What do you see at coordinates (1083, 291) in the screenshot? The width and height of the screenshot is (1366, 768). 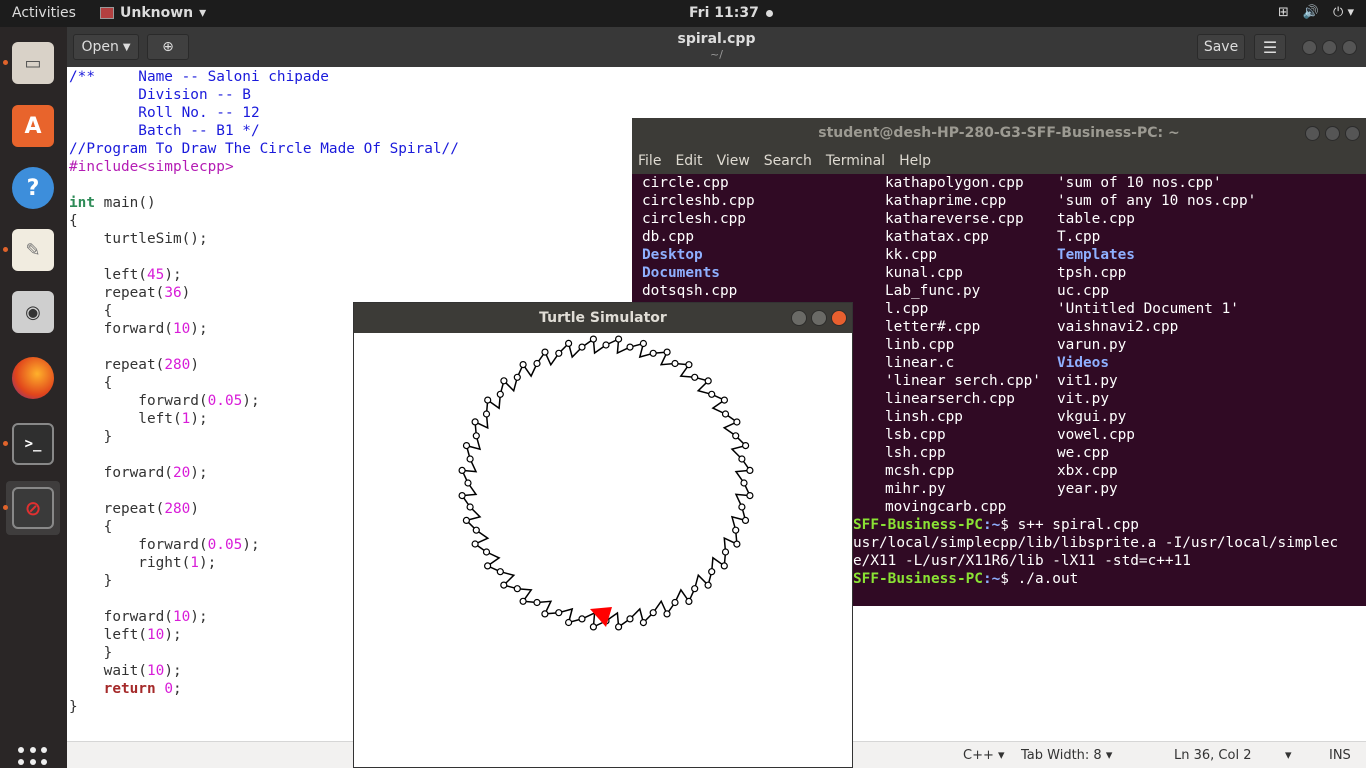 I see `file-entry: uc.cpp` at bounding box center [1083, 291].